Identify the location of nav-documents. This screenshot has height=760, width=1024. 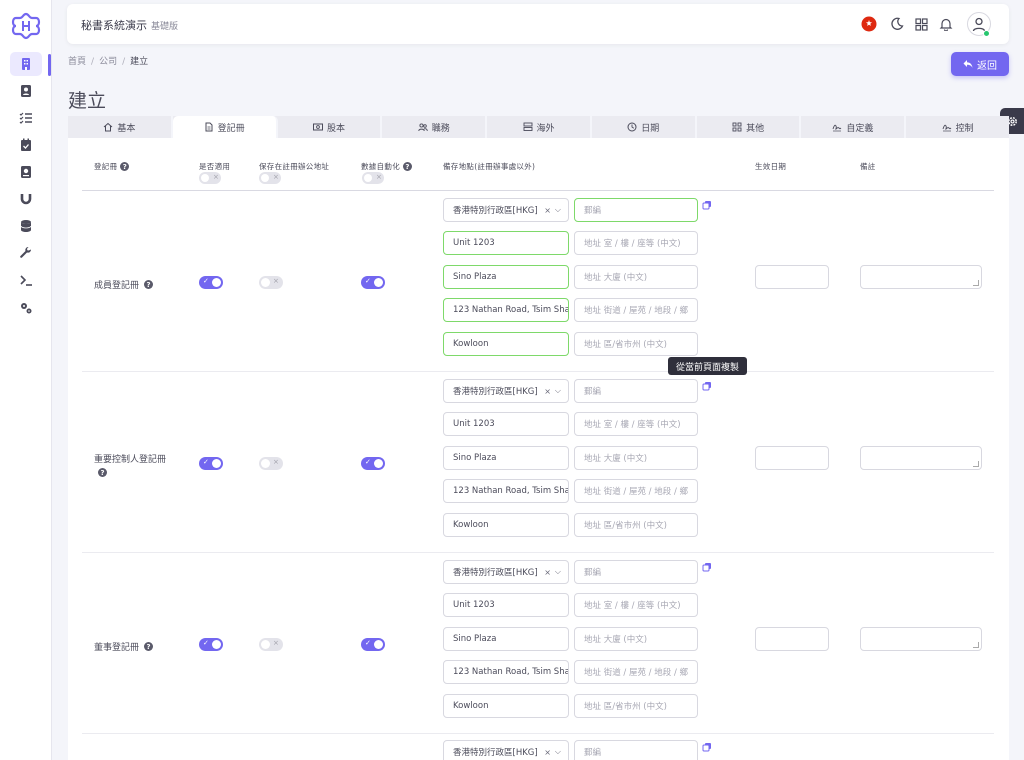
(26, 172).